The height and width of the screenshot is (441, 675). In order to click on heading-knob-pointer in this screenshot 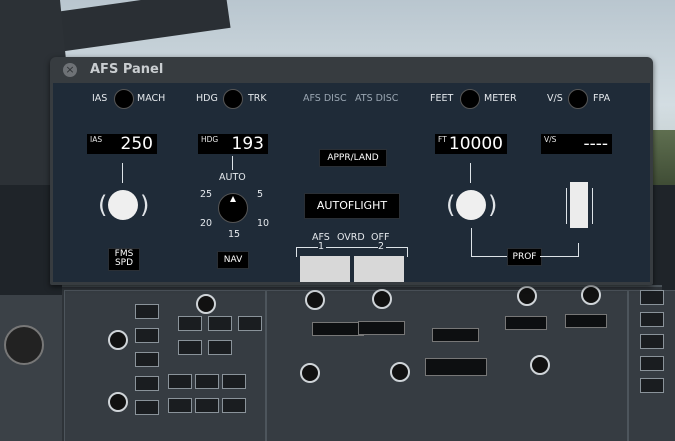, I will do `click(233, 199)`.